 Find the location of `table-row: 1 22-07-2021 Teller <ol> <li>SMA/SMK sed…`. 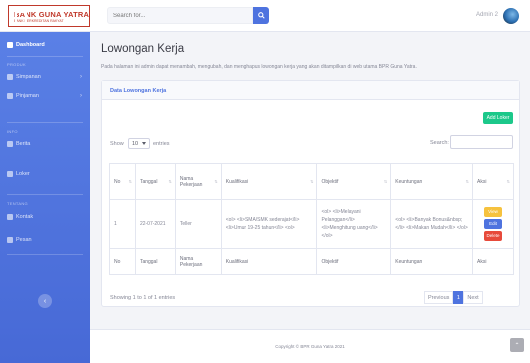

table-row: 1 22-07-2021 Teller <ol> <li>SMA/SMK sed… is located at coordinates (311, 224).